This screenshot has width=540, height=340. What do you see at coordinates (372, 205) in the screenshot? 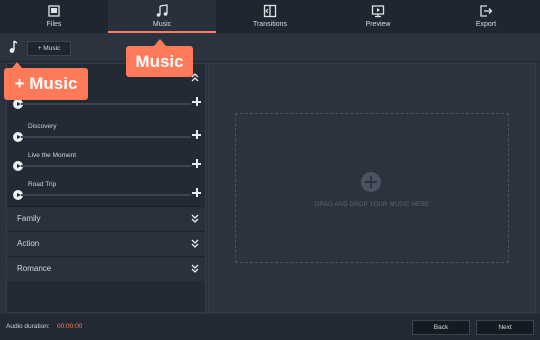
I see `drop-zone-text: DRAG AND DROP YOUR MUSIC HERE` at bounding box center [372, 205].